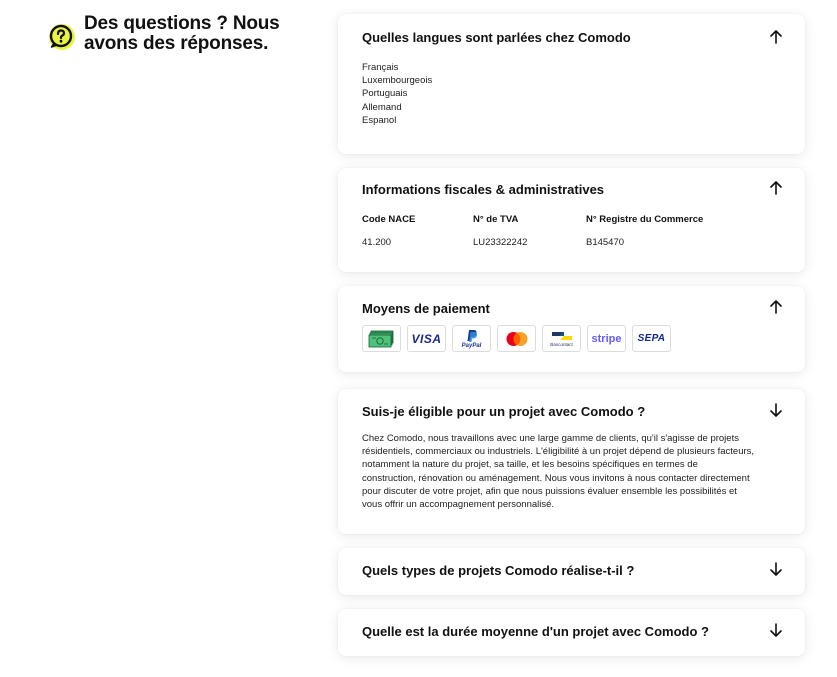 The height and width of the screenshot is (677, 837). Describe the element at coordinates (500, 231) in the screenshot. I see `fiscal-tva: N° de TVA LU23322242` at that location.